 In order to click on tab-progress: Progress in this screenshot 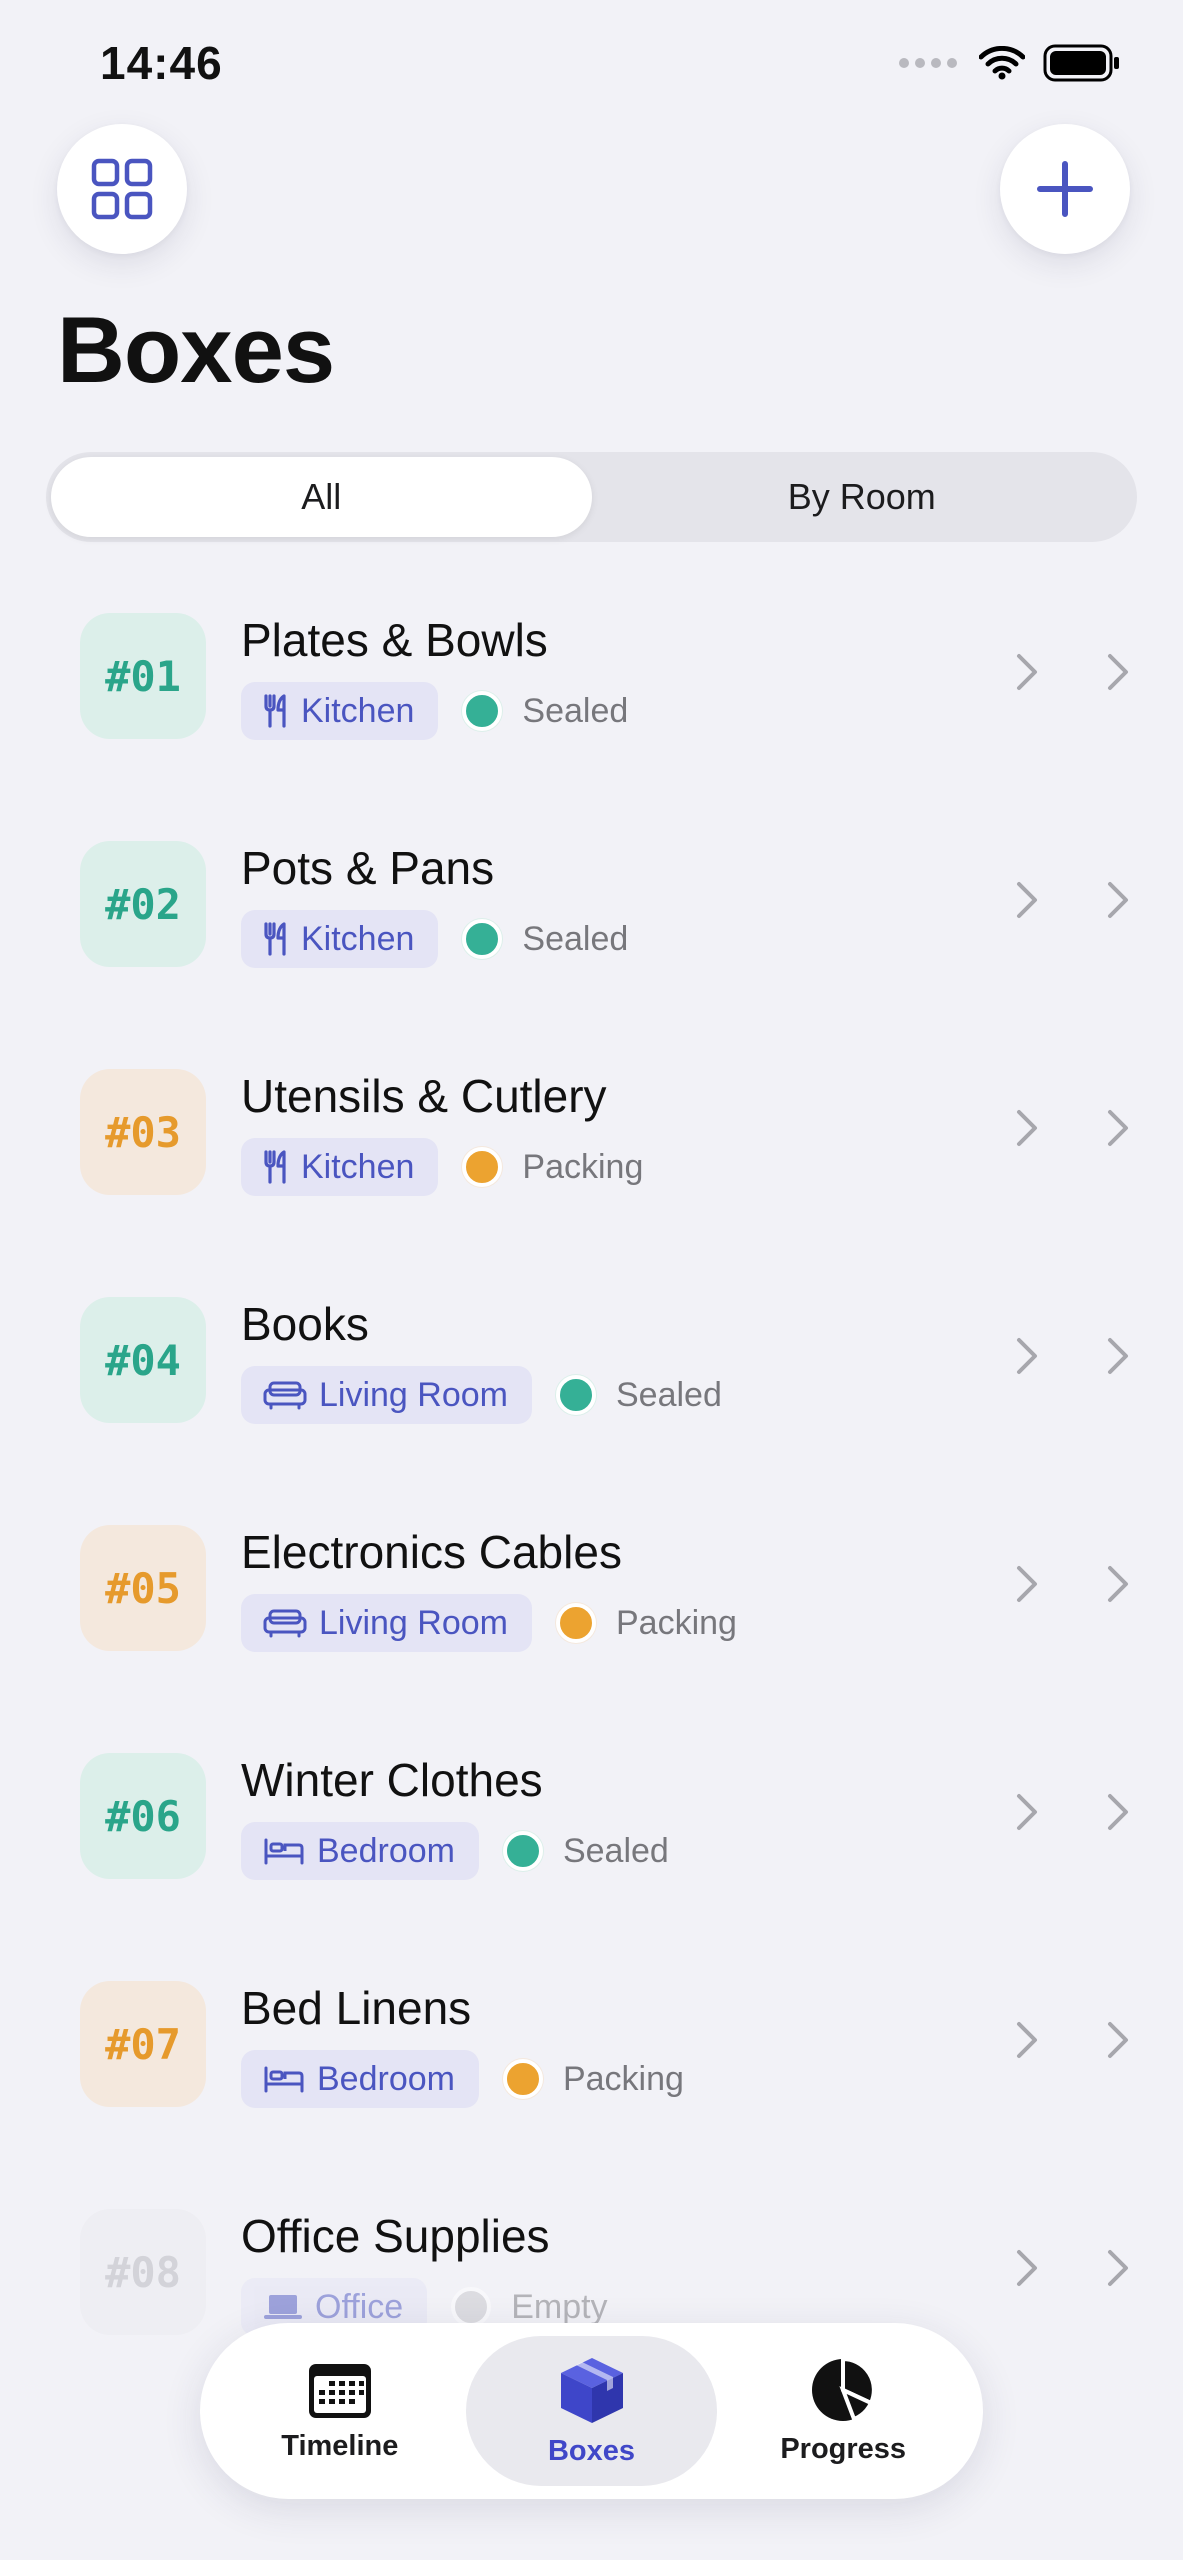, I will do `click(843, 2411)`.